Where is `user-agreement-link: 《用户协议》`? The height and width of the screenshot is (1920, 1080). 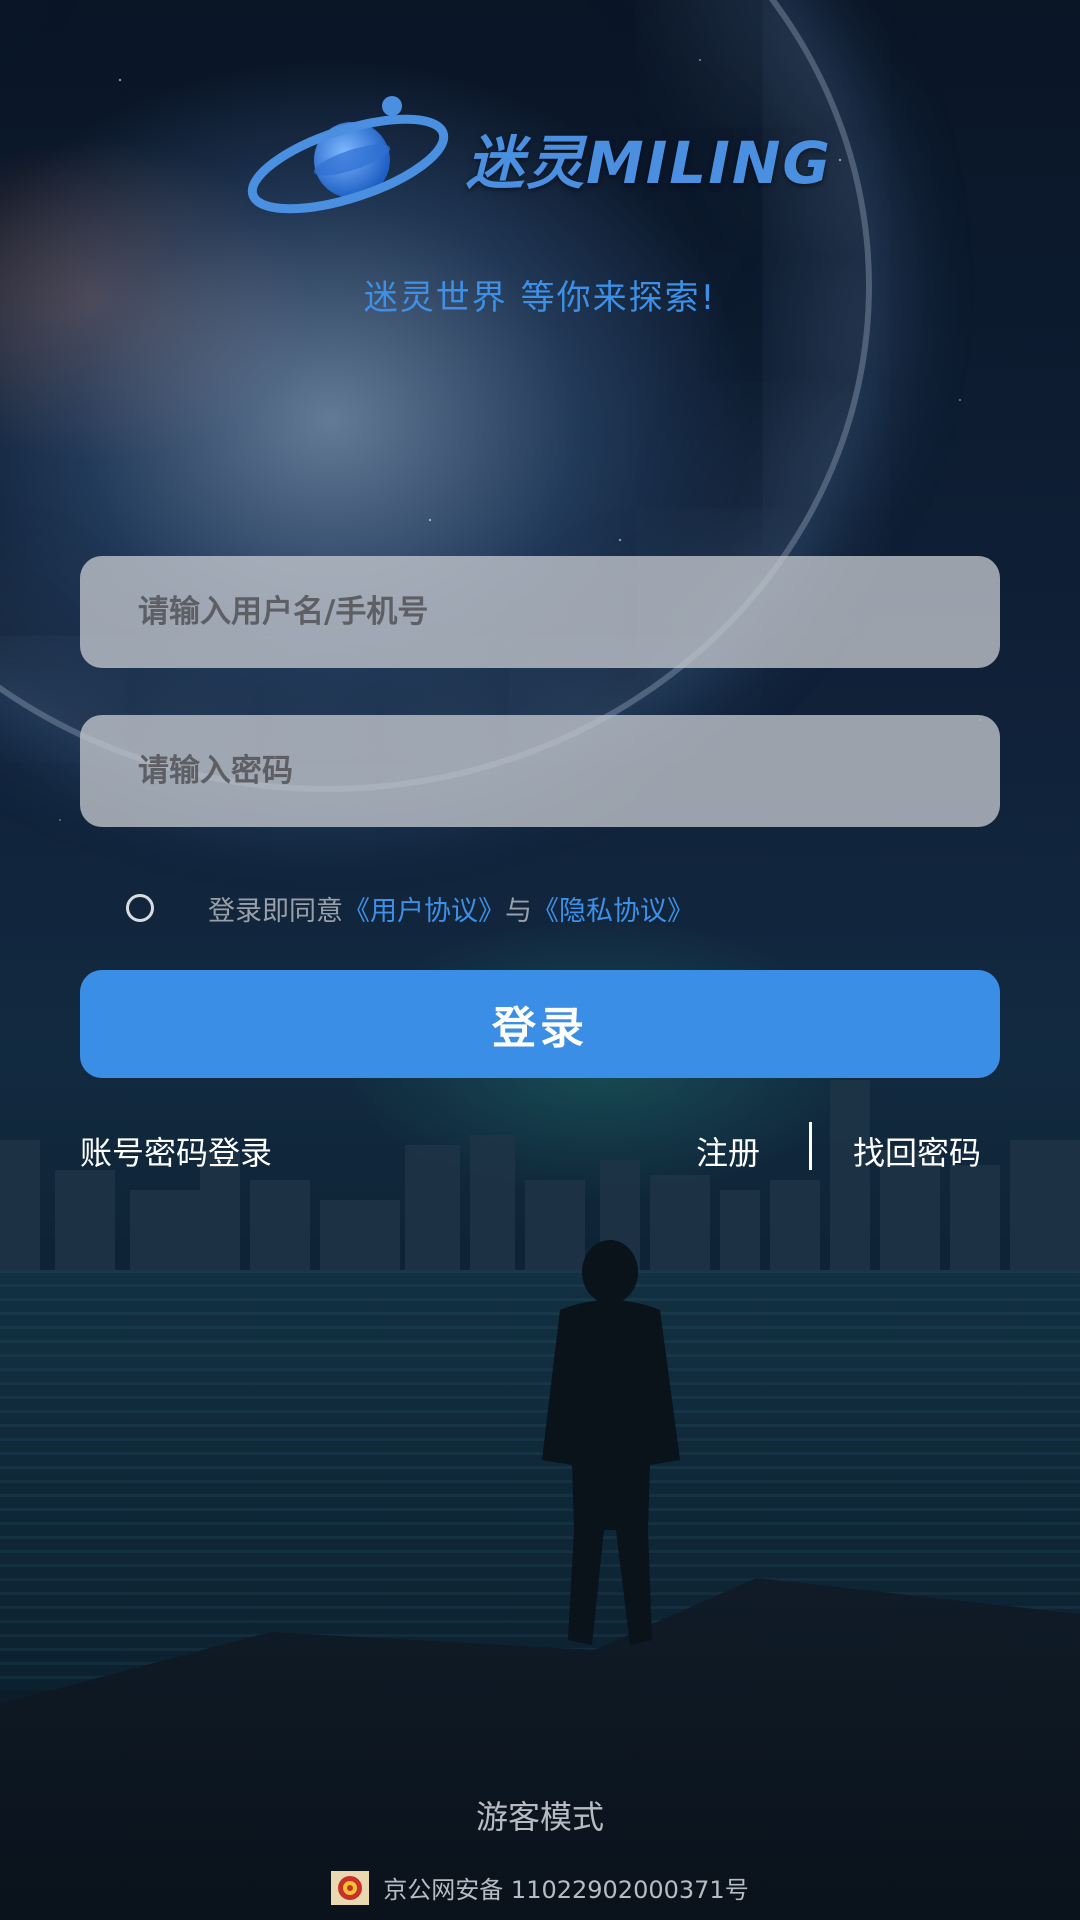
user-agreement-link: 《用户协议》 is located at coordinates (424, 908).